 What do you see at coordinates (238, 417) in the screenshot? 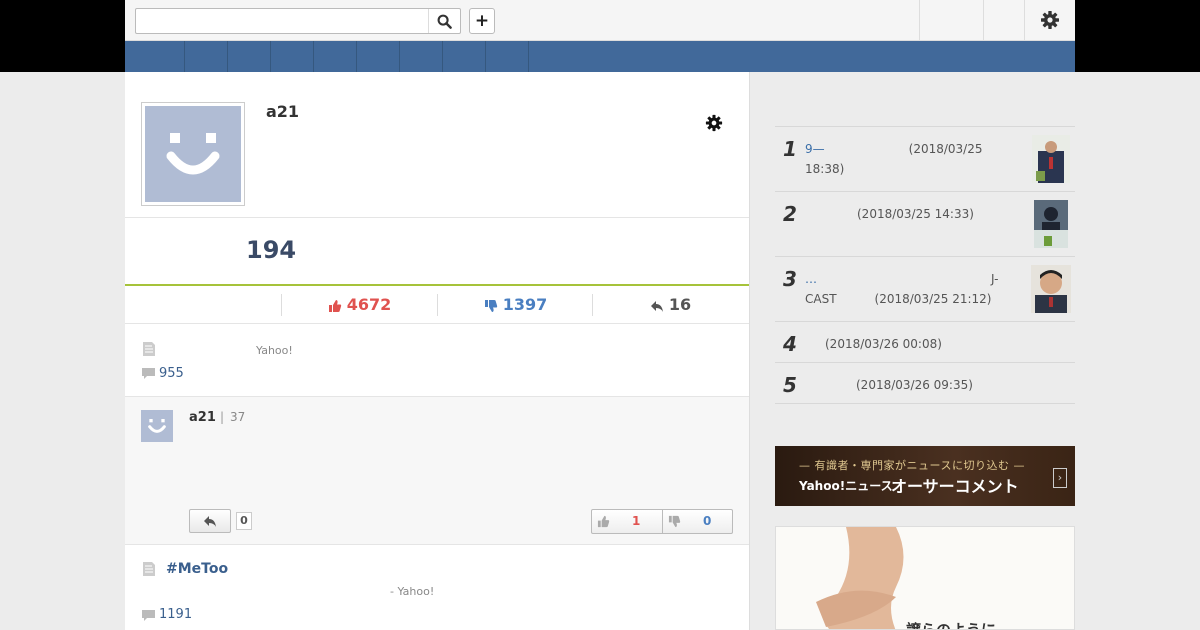
I see `comment-number: 37` at bounding box center [238, 417].